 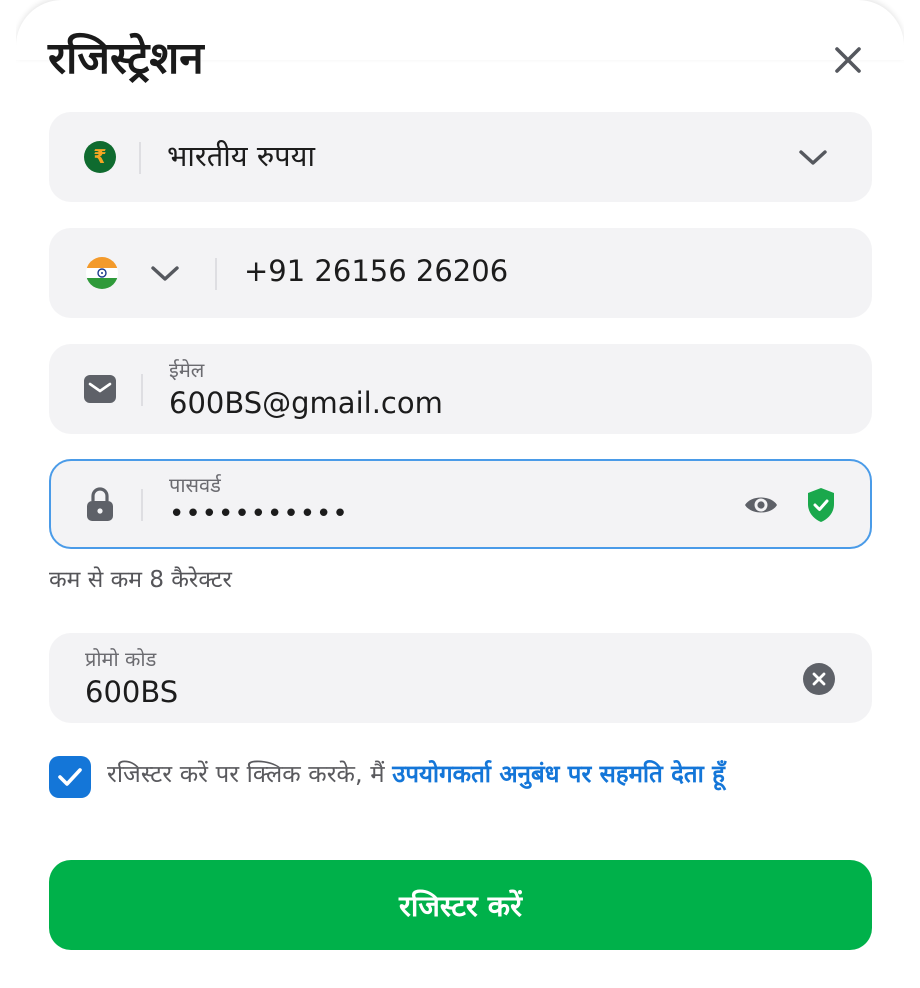 I want to click on page-title: रजिस्ट्रेशन, so click(x=126, y=58).